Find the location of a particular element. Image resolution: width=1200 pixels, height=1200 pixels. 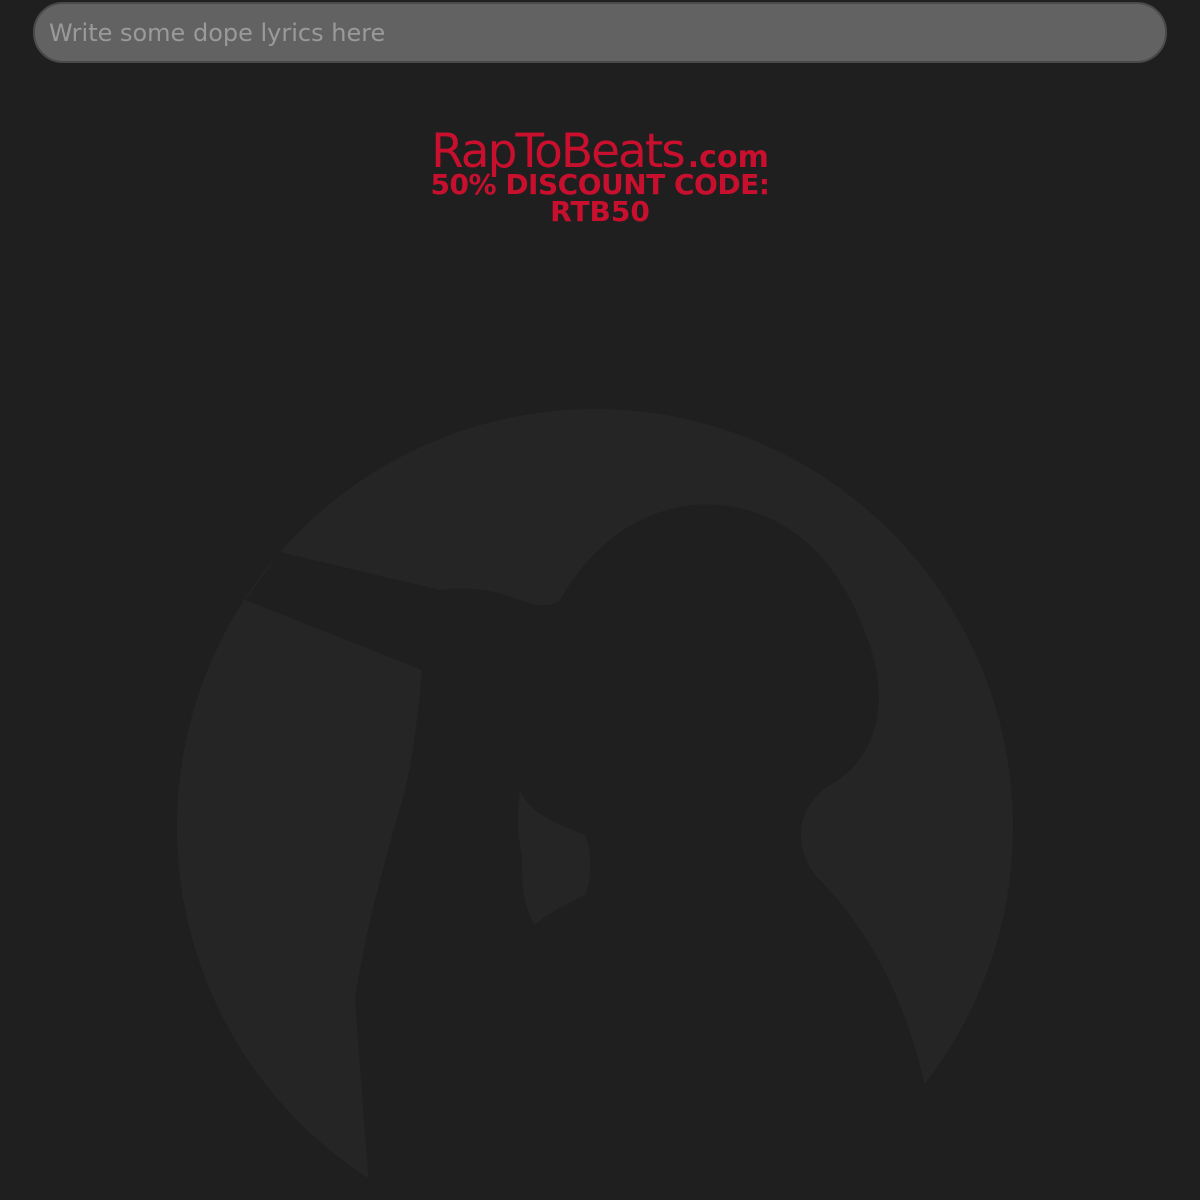

discount-text: 50% DISCOUNT CODE: is located at coordinates (600, 184).